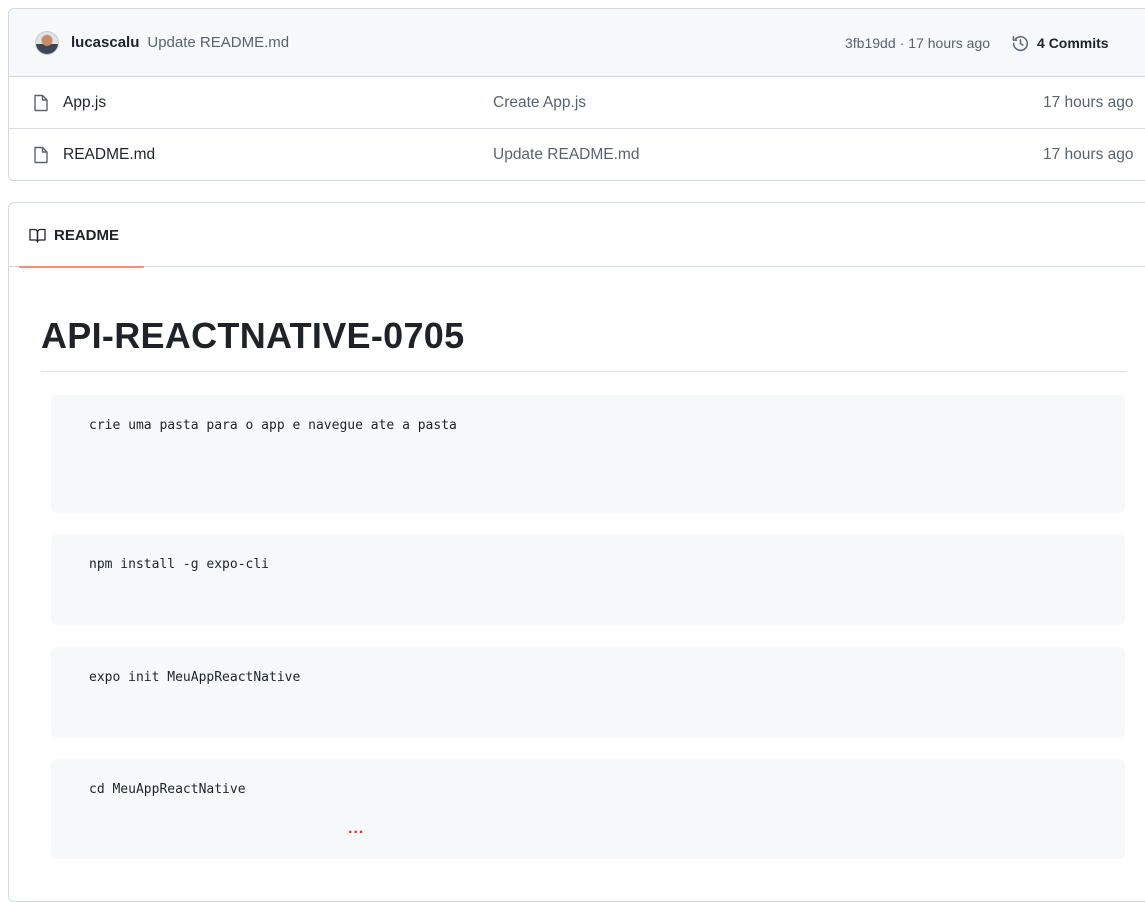 The width and height of the screenshot is (1145, 902). I want to click on file-name-link: App.js, so click(84, 103).